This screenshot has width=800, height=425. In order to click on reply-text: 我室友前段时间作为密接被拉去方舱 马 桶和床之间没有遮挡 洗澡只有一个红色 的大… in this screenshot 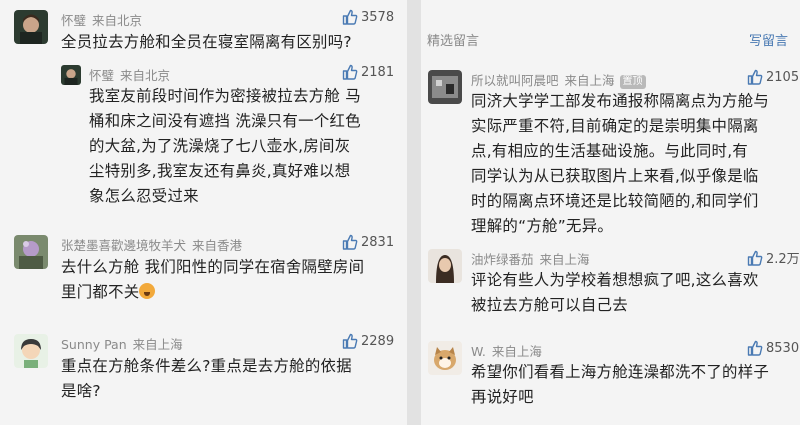, I will do `click(245, 146)`.